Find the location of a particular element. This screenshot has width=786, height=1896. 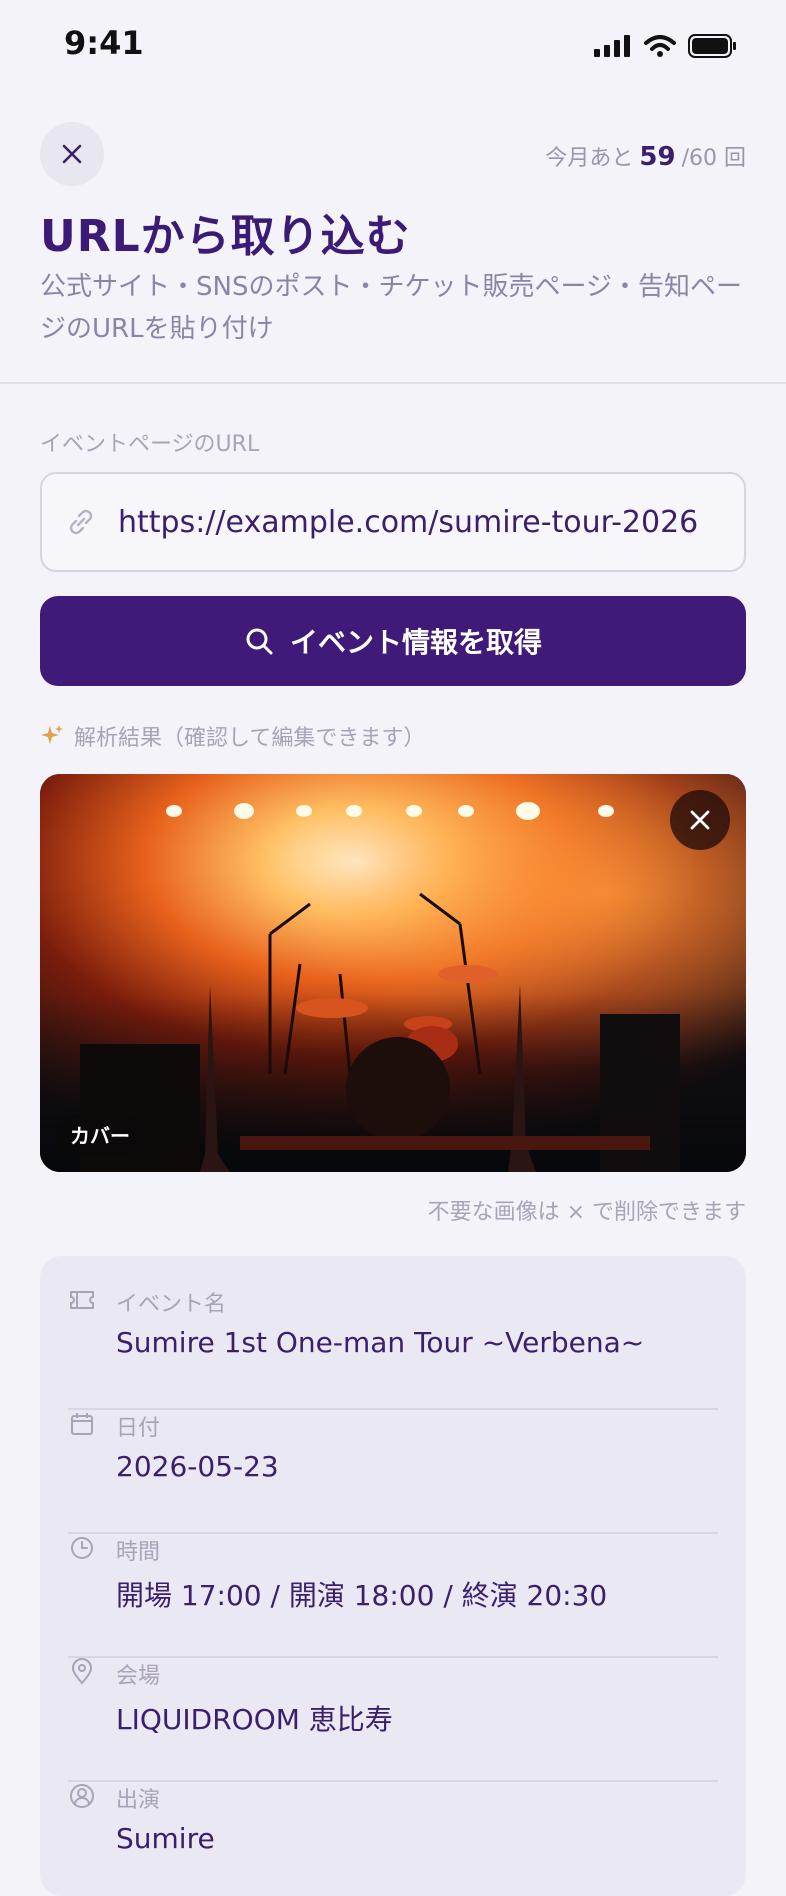

result-label-text: 解析結果（確認して編集できます） is located at coordinates (250, 738).